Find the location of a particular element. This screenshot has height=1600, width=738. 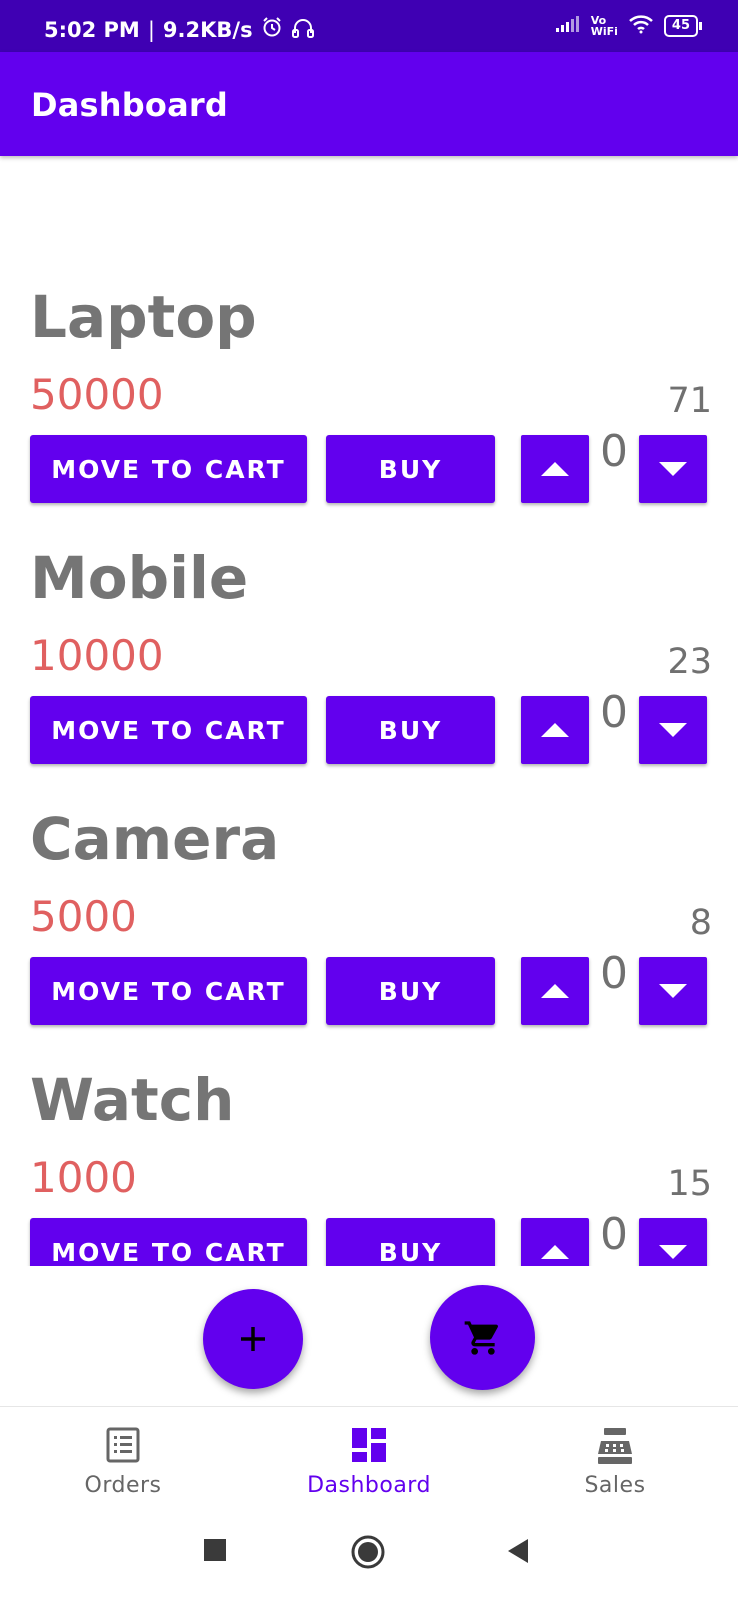

status-bar: 5:02 PM | 9.2KB/s Vo WiFi 45 is located at coordinates (369, 26).